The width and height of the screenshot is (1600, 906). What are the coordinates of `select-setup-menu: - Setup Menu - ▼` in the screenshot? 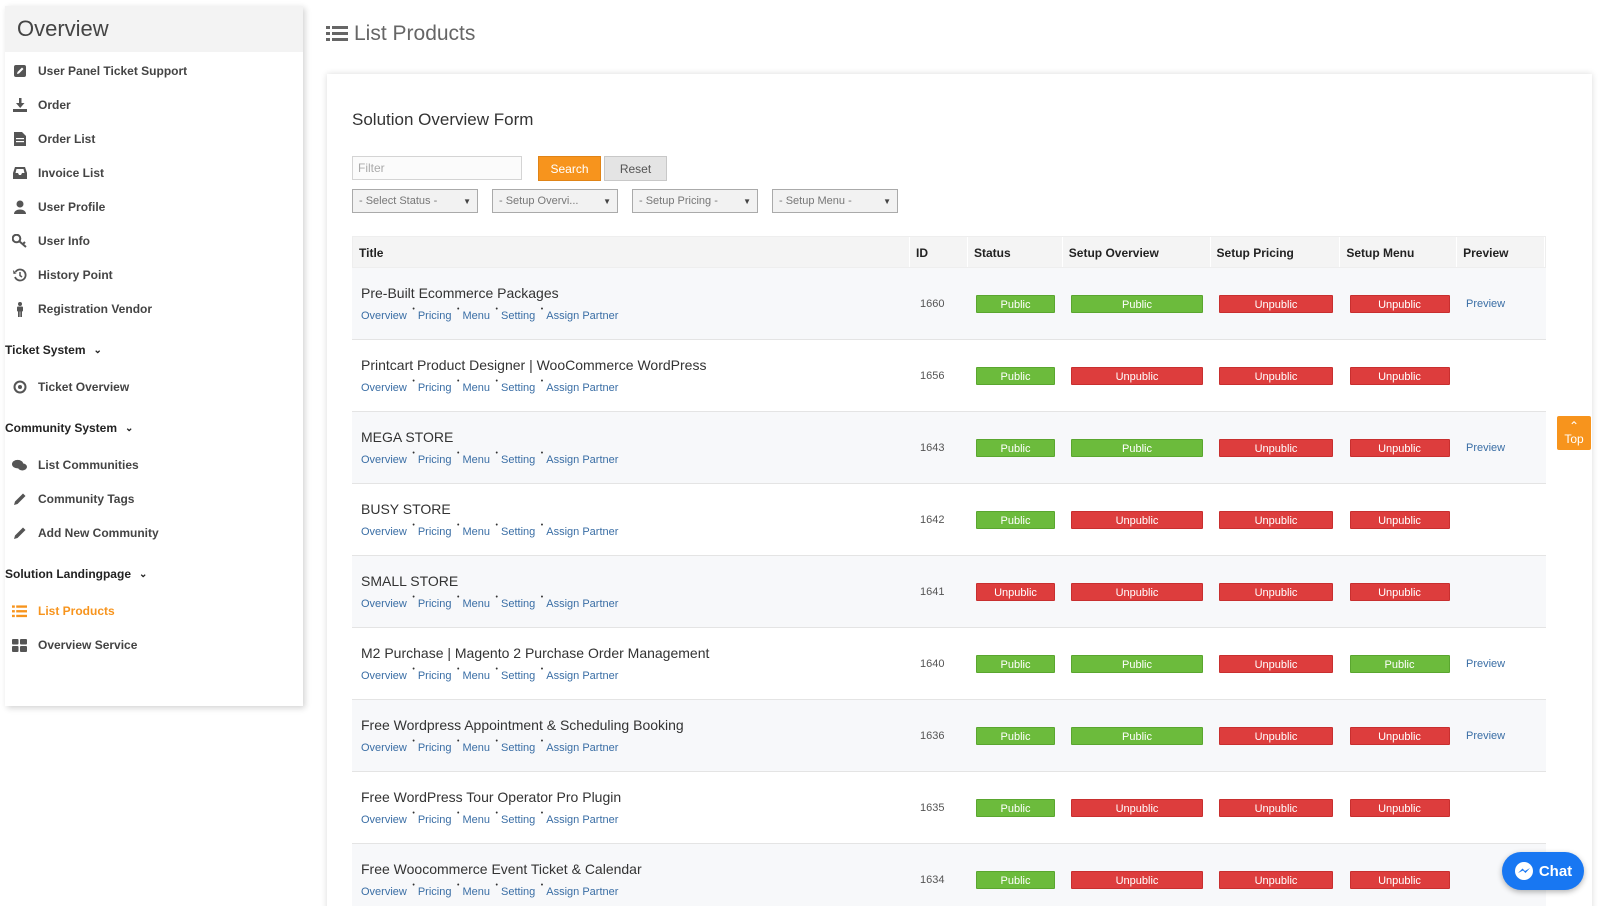 It's located at (835, 201).